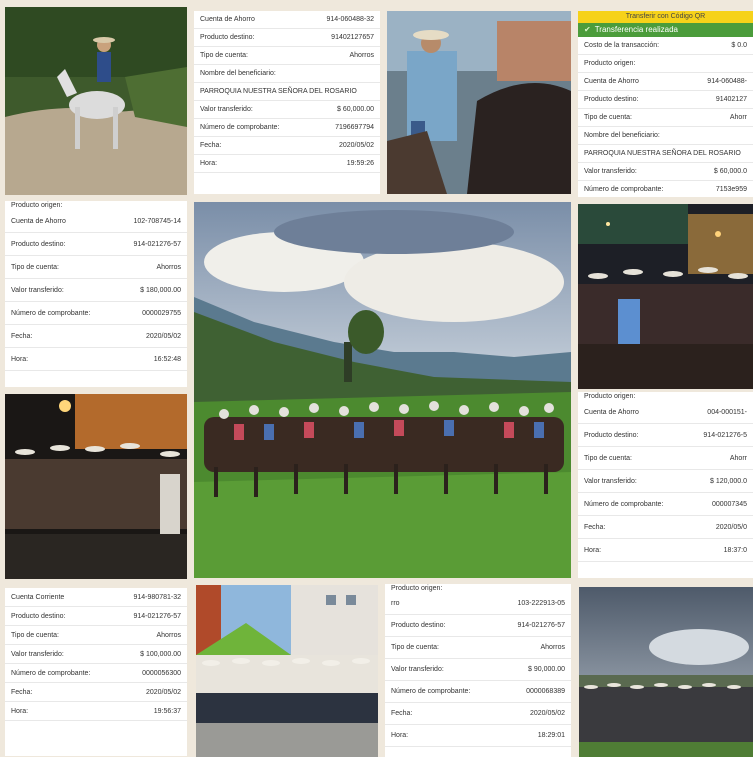 The image size is (753, 757). I want to click on receipt-row: Número de comprobante: 0000068389, so click(478, 692).